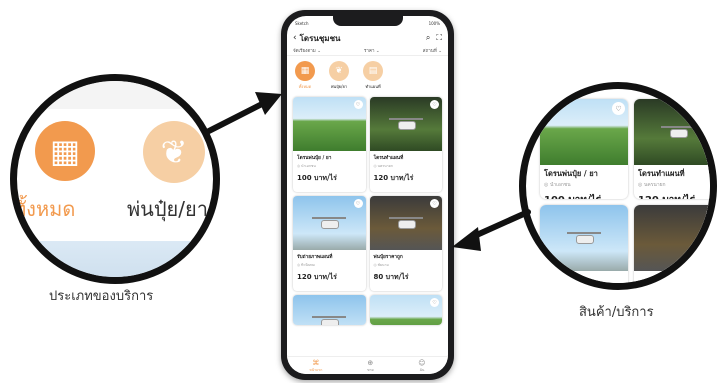 The height and width of the screenshot is (383, 721). What do you see at coordinates (316, 362) in the screenshot?
I see `home-icon: ⌘` at bounding box center [316, 362].